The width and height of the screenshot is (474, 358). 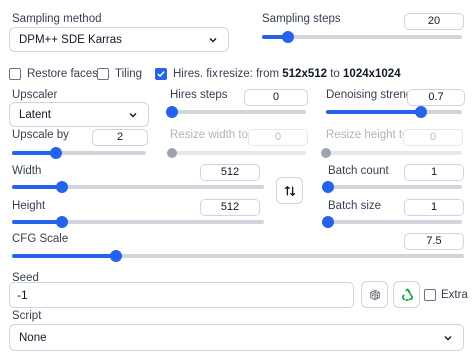 What do you see at coordinates (209, 135) in the screenshot?
I see `resize-width-label: Resize width to` at bounding box center [209, 135].